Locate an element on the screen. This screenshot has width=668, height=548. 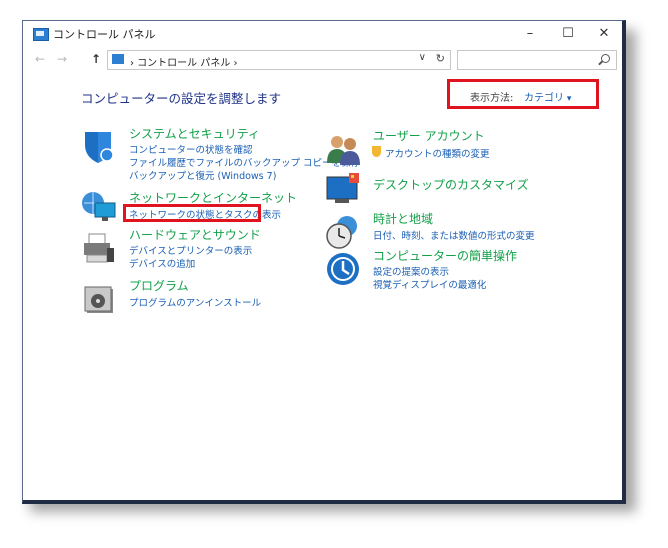
view-by-dropdown: カテゴリ is located at coordinates (547, 96).